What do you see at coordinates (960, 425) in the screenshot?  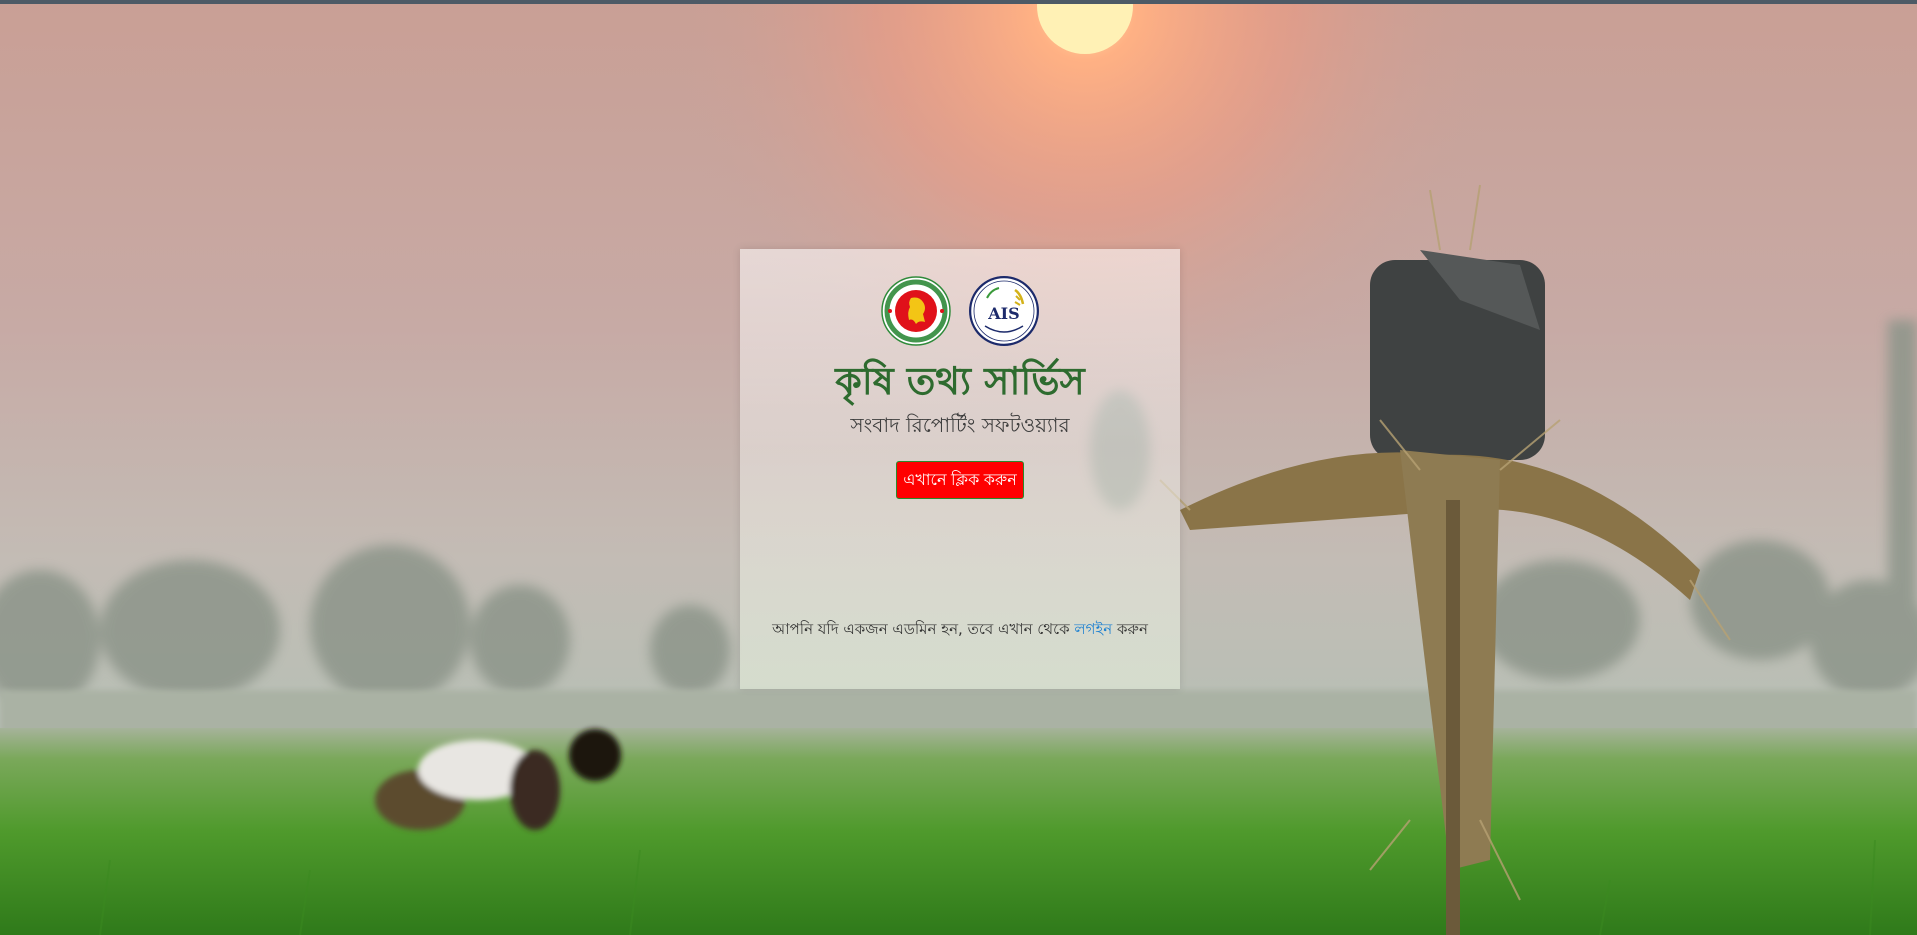 I see `page-subtitle: সংবাদ রিপোর্টিং সফটওয়্যার` at bounding box center [960, 425].